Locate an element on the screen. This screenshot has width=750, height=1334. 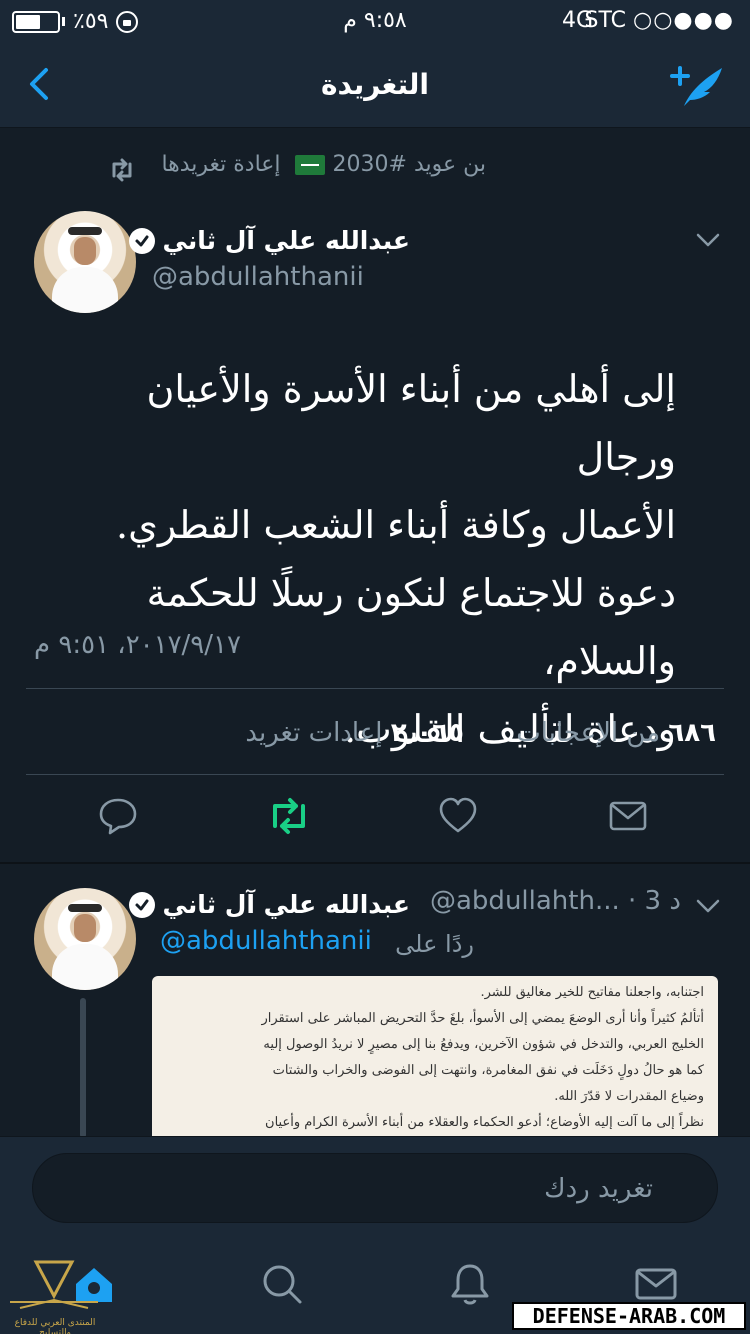
navigation-bar: التغريدة is located at coordinates (375, 84).